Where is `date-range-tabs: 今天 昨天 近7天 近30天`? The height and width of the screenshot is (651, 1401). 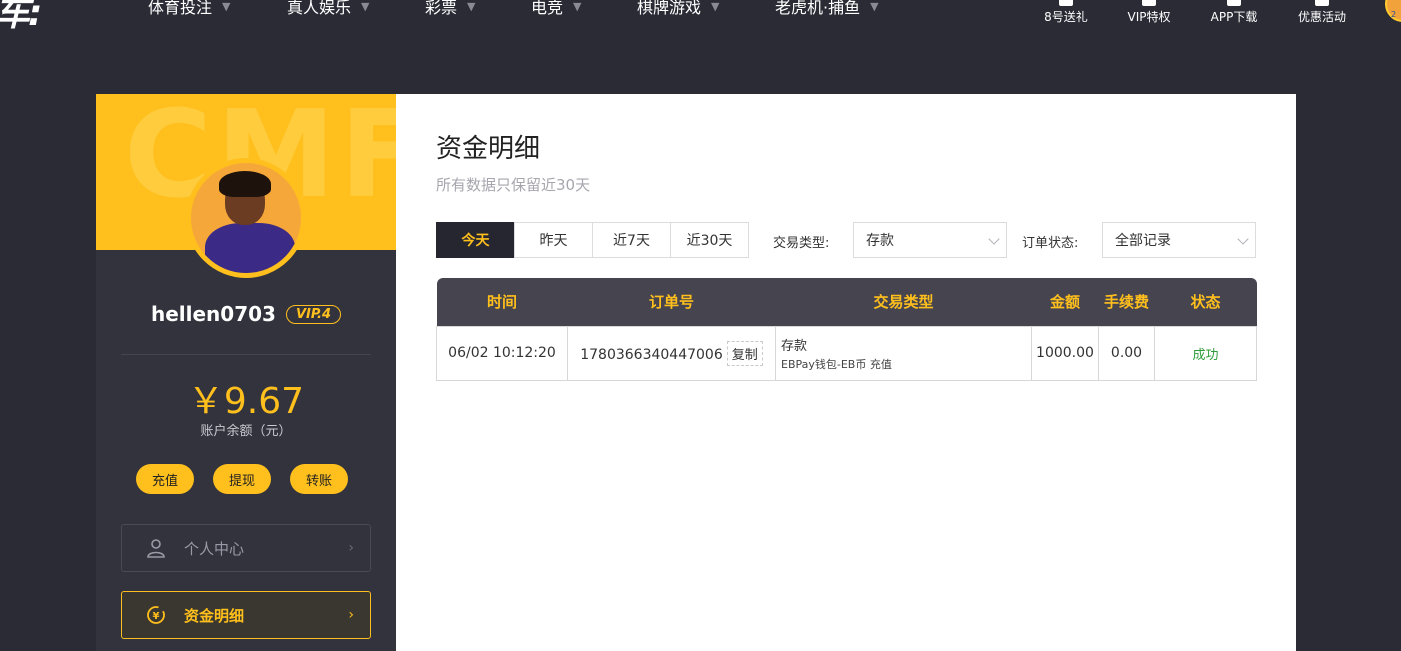 date-range-tabs: 今天 昨天 近7天 近30天 is located at coordinates (592, 240).